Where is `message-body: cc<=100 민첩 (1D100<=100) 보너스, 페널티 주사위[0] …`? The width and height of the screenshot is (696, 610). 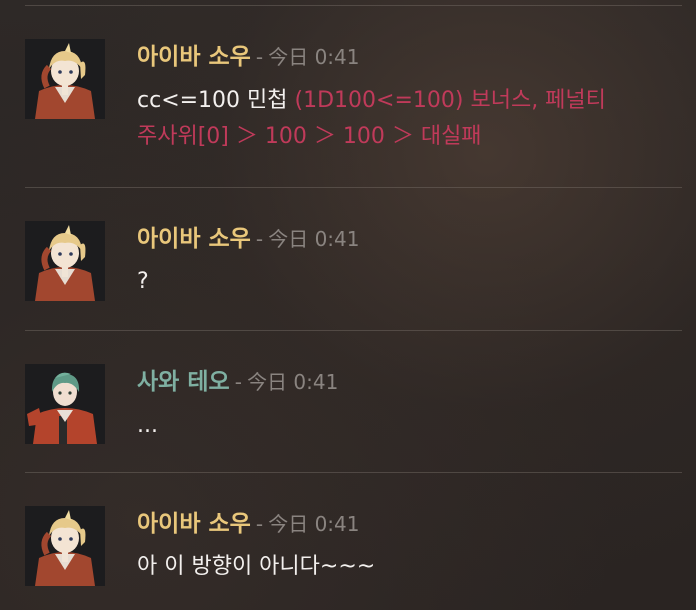 message-body: cc<=100 민첩 (1D100<=100) 보너스, 페널티 주사위[0] … is located at coordinates (371, 119).